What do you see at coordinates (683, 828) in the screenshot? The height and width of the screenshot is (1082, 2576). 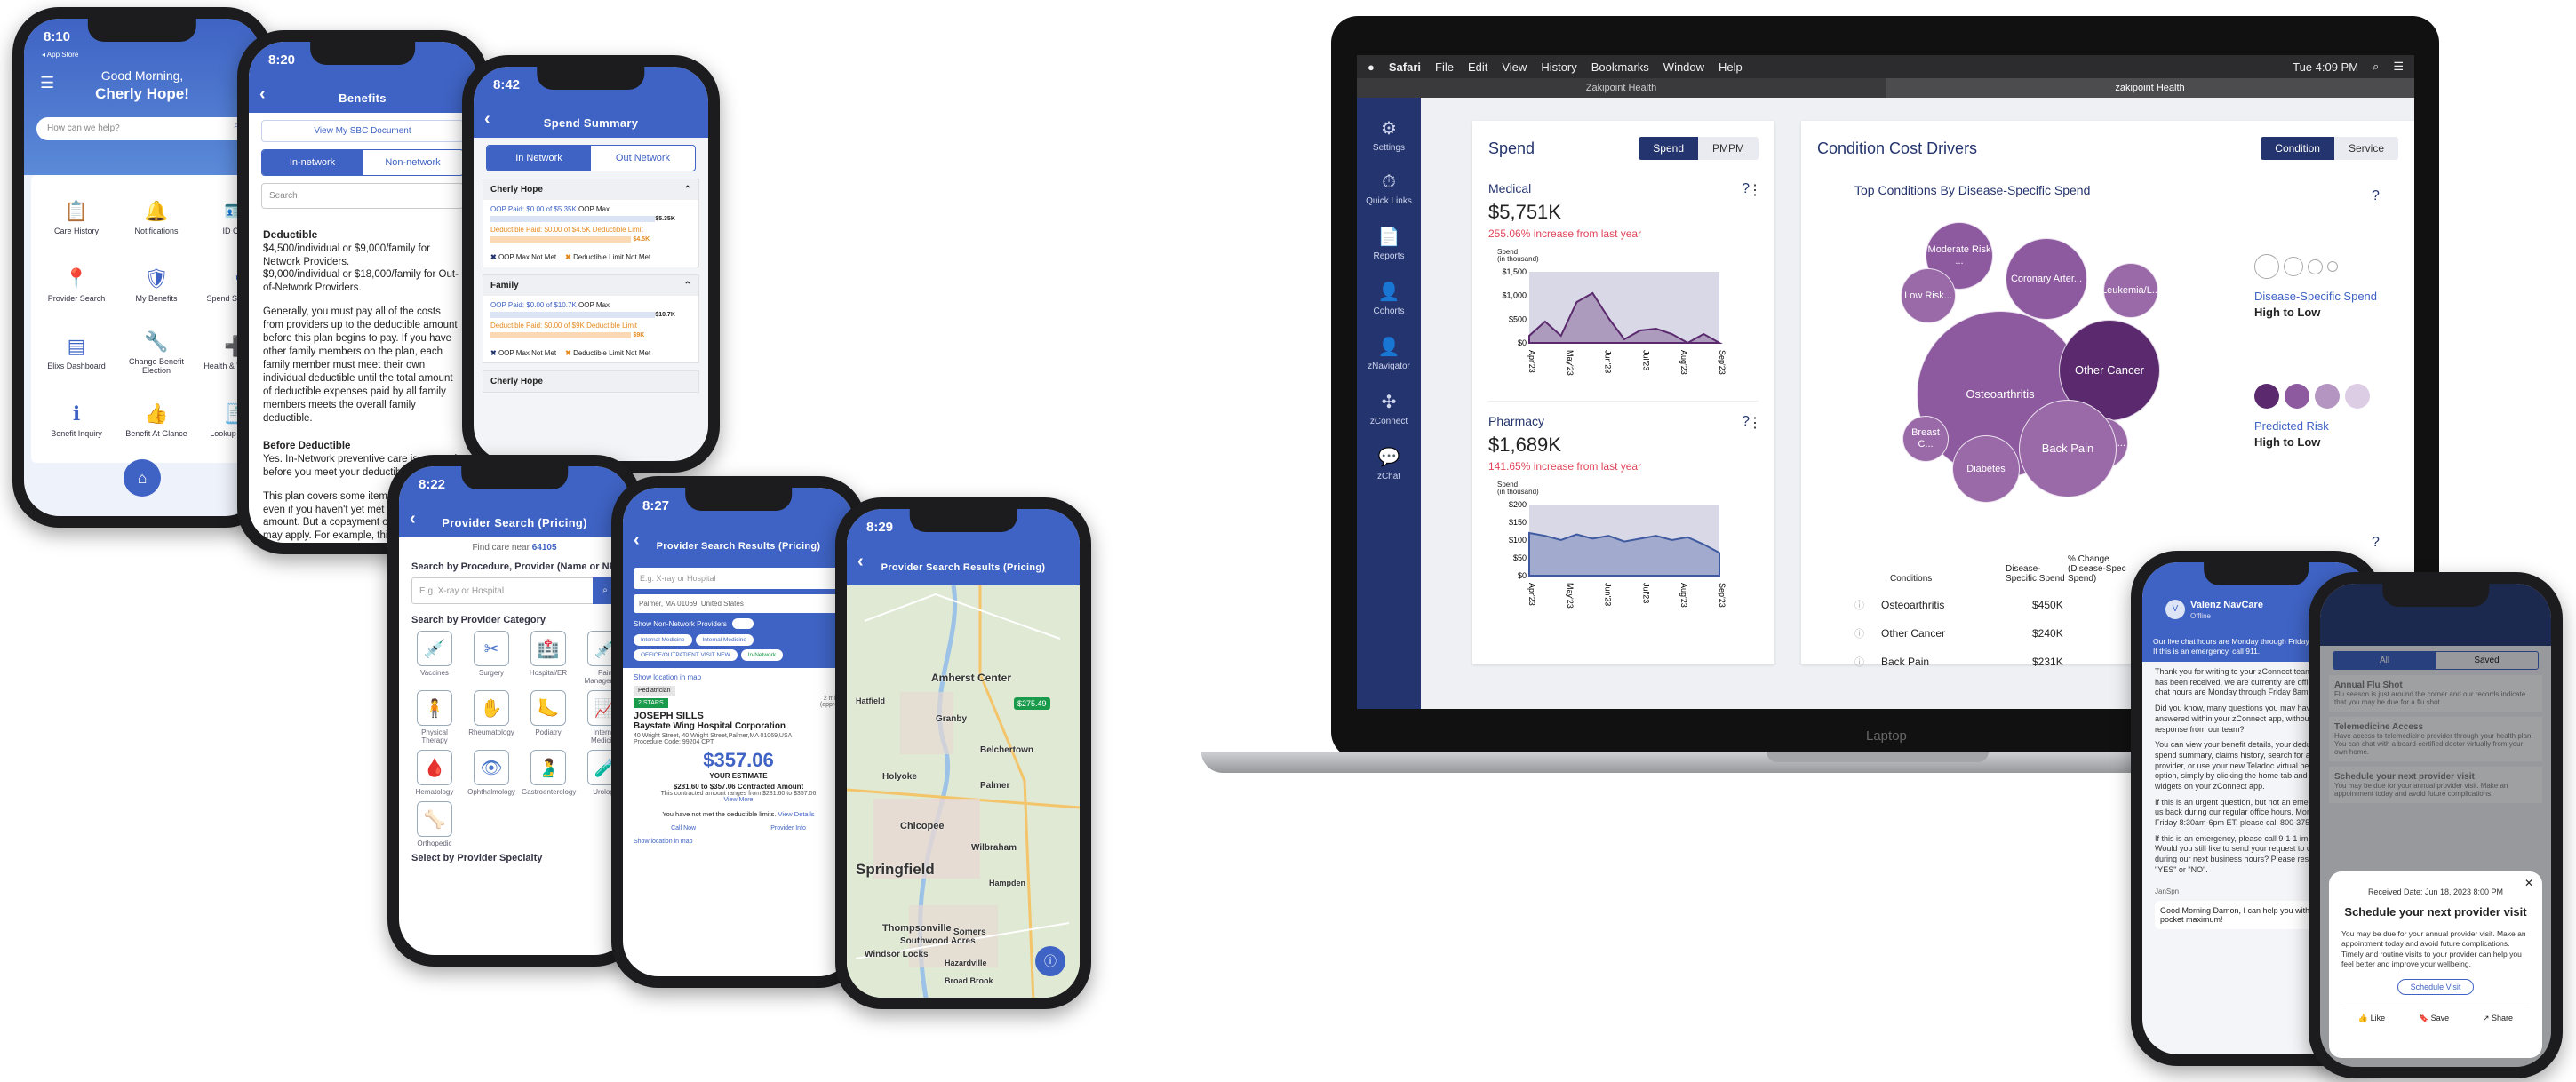 I see `call-now-button: Call Now` at bounding box center [683, 828].